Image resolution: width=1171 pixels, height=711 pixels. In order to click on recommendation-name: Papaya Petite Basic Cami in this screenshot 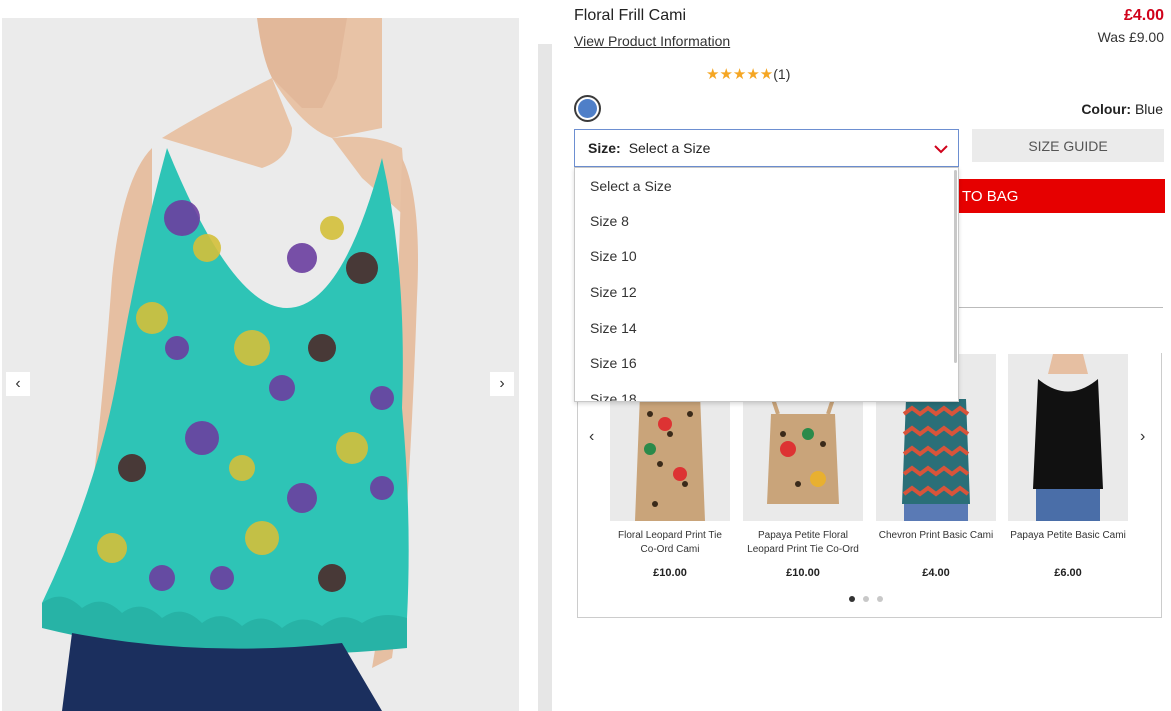, I will do `click(1068, 543)`.